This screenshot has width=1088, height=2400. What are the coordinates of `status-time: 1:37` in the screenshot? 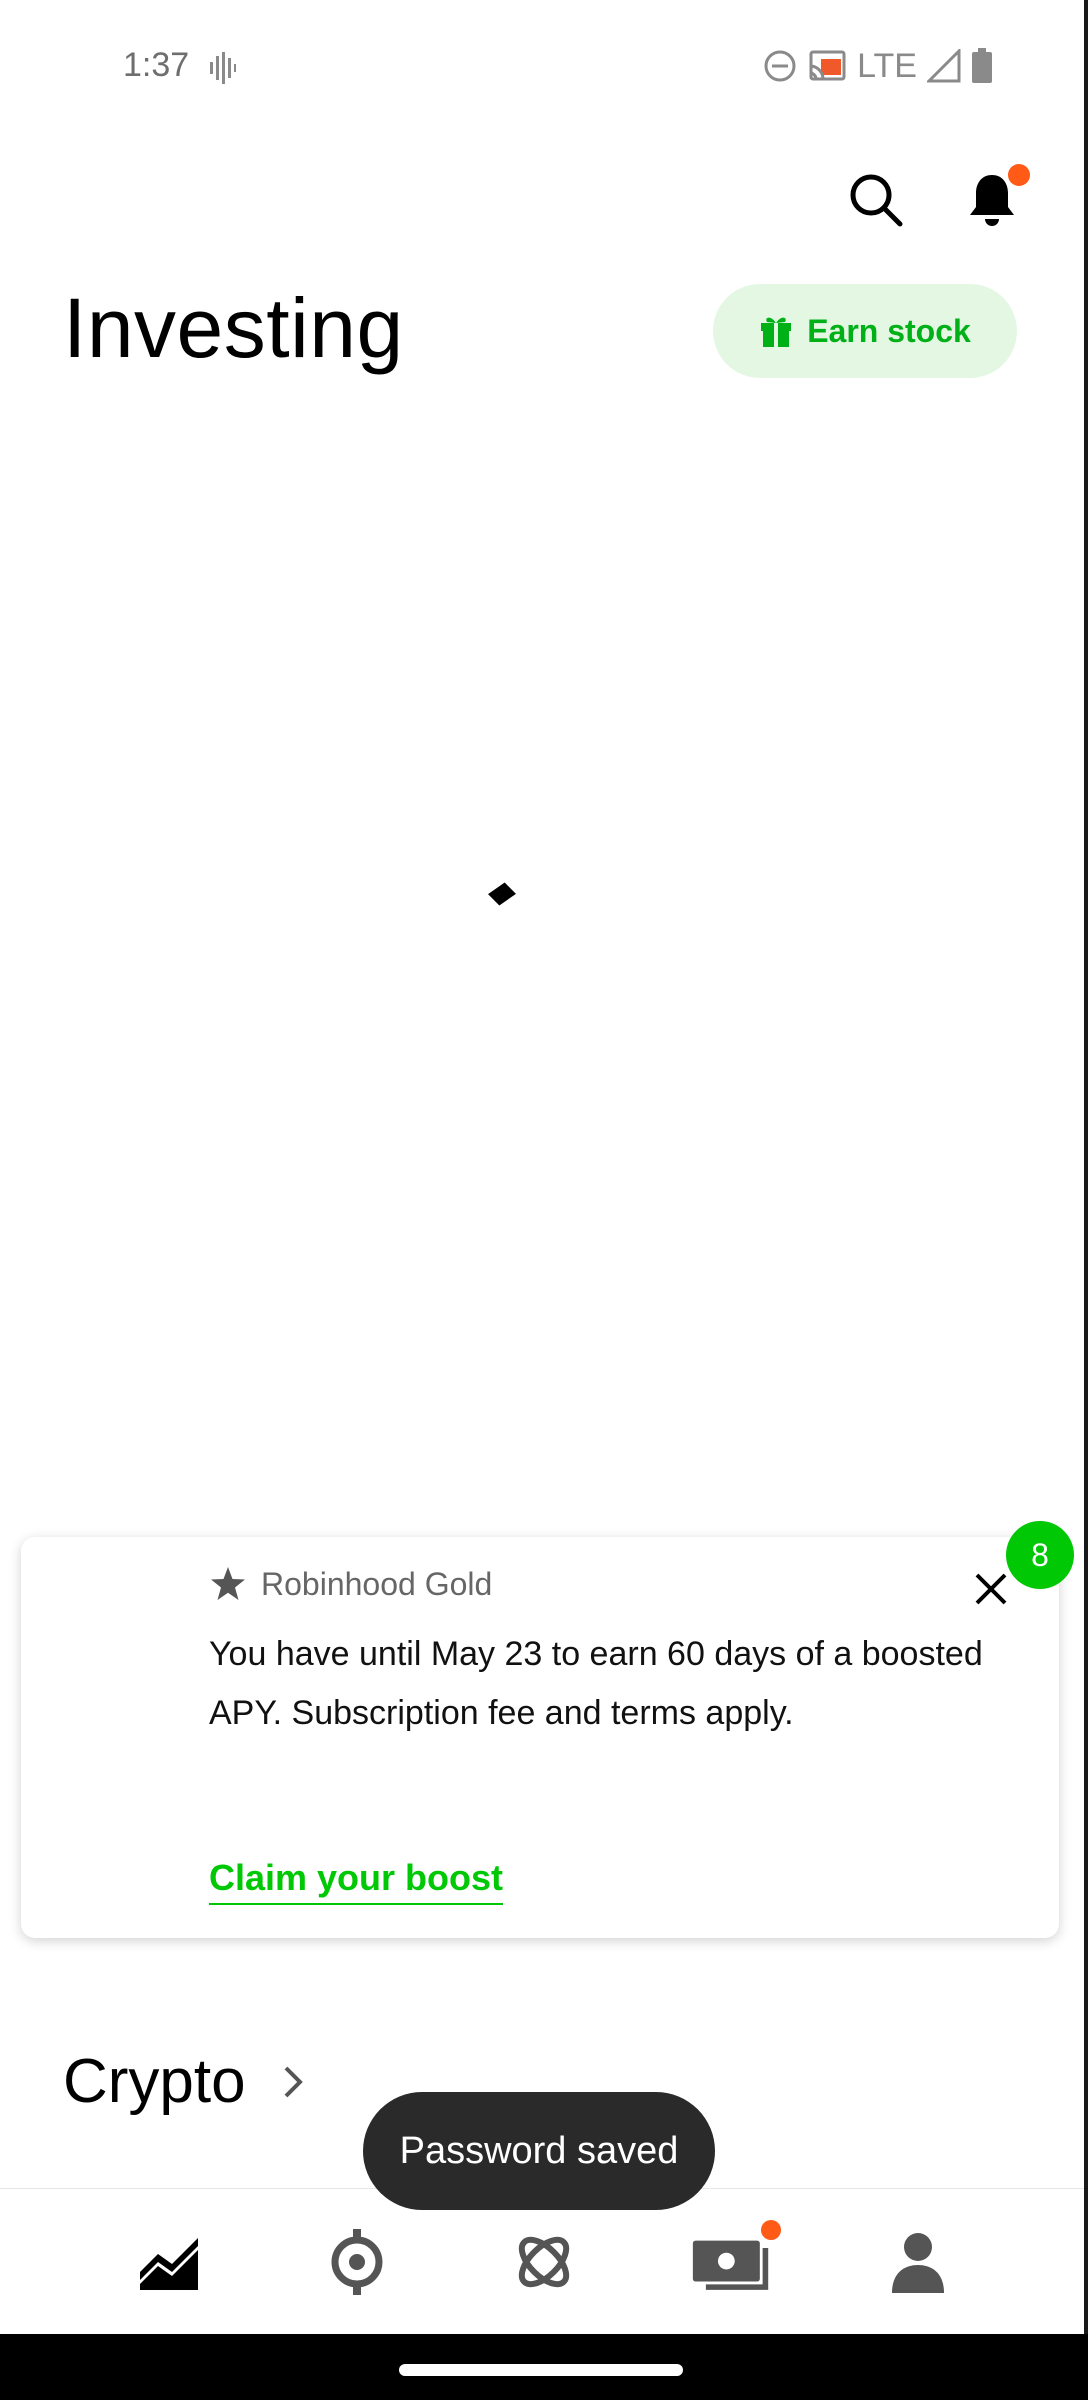 It's located at (156, 65).